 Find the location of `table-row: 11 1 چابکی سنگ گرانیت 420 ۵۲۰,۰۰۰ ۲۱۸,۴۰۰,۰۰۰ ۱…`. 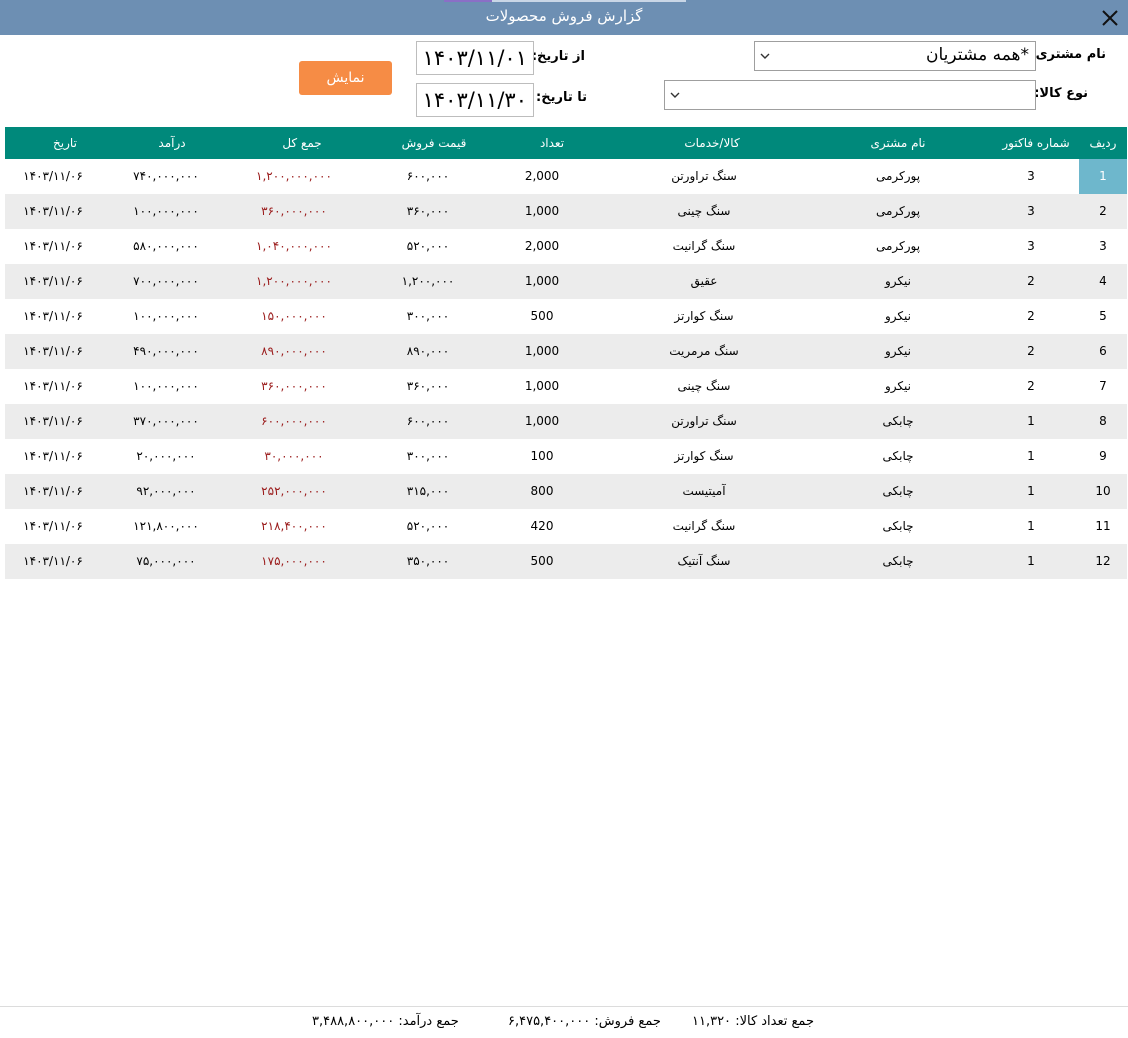

table-row: 11 1 چابکی سنگ گرانیت 420 ۵۲۰,۰۰۰ ۲۱۸,۴۰۰,۰۰۰ ۱… is located at coordinates (566, 526).